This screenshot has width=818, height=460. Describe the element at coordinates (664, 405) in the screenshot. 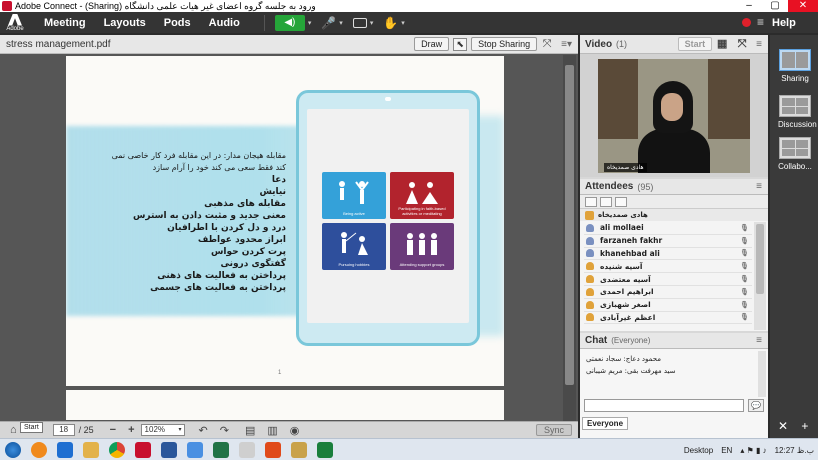

I see `chat-input` at that location.